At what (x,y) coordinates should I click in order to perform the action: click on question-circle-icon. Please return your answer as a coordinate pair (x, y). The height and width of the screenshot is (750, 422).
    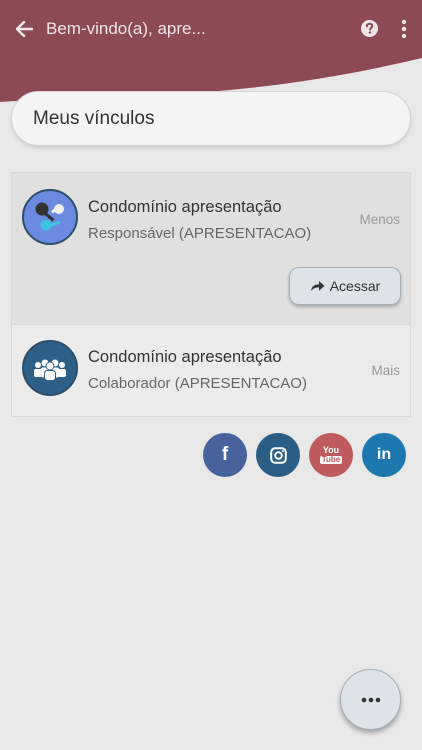
    Looking at the image, I should click on (369, 28).